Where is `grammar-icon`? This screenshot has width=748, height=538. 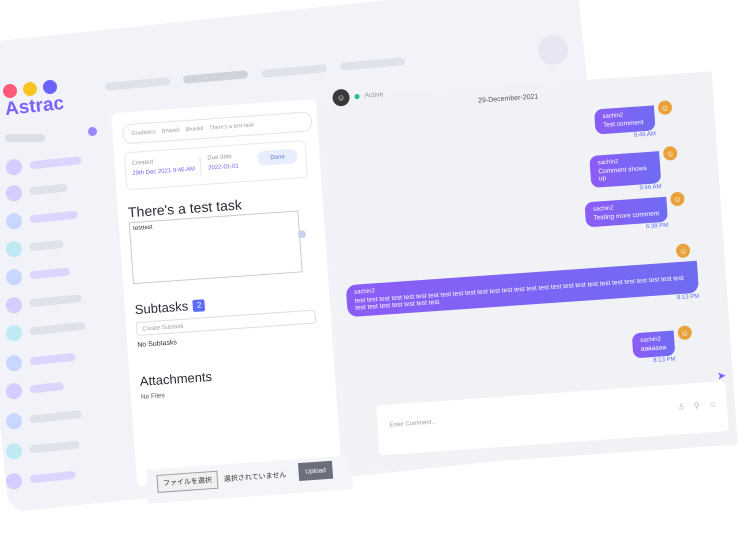 grammar-icon is located at coordinates (302, 234).